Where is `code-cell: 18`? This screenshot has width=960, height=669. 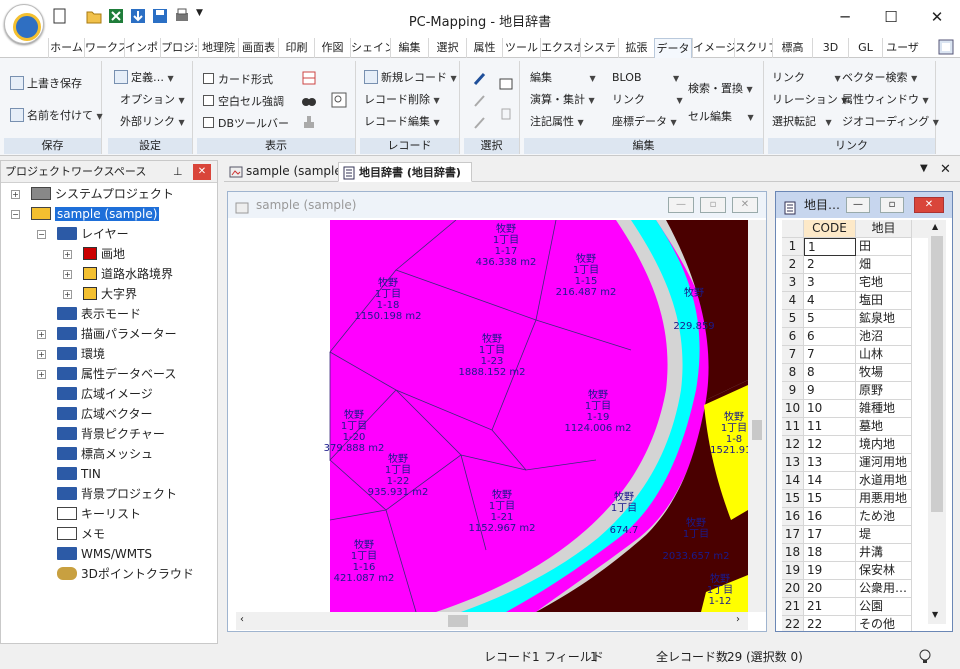
code-cell: 18 is located at coordinates (830, 553).